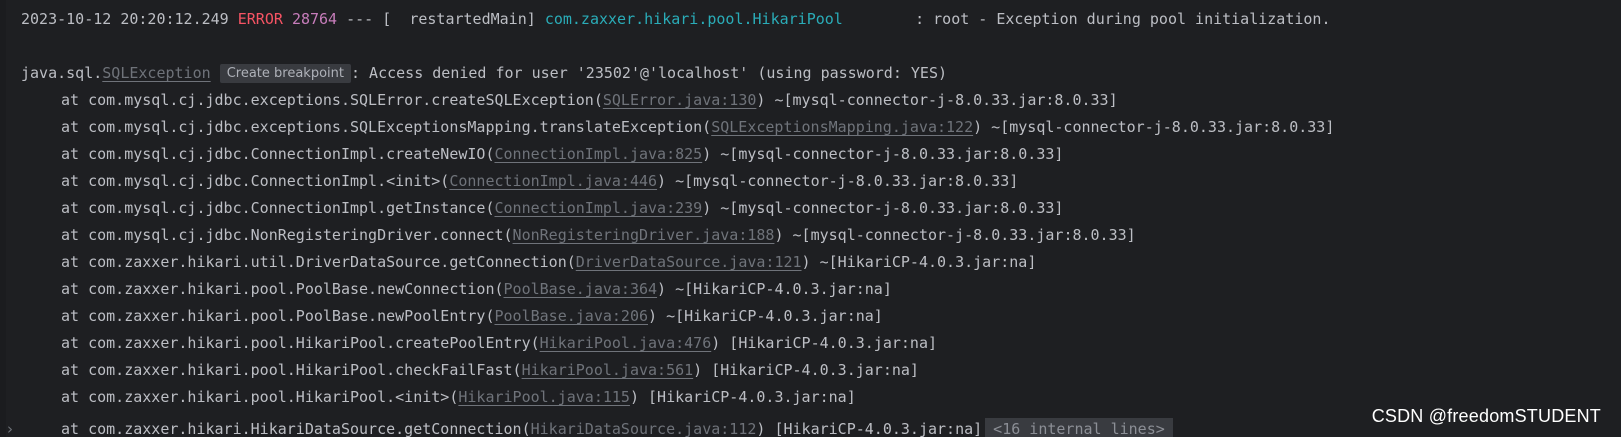 This screenshot has width=1621, height=437. Describe the element at coordinates (581, 289) in the screenshot. I see `stack-source-link: PoolBase.java:364` at that location.